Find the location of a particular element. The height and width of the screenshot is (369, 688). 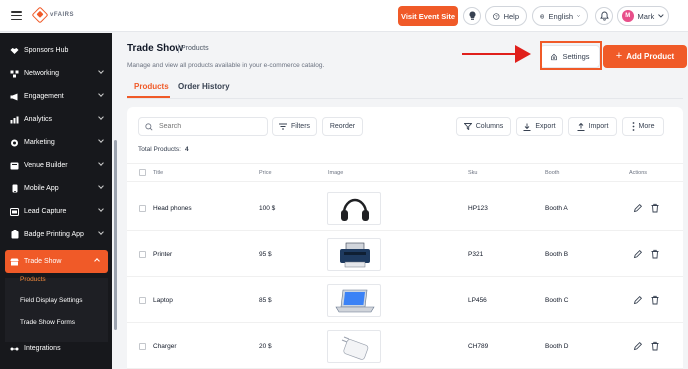

printer-image is located at coordinates (354, 254).